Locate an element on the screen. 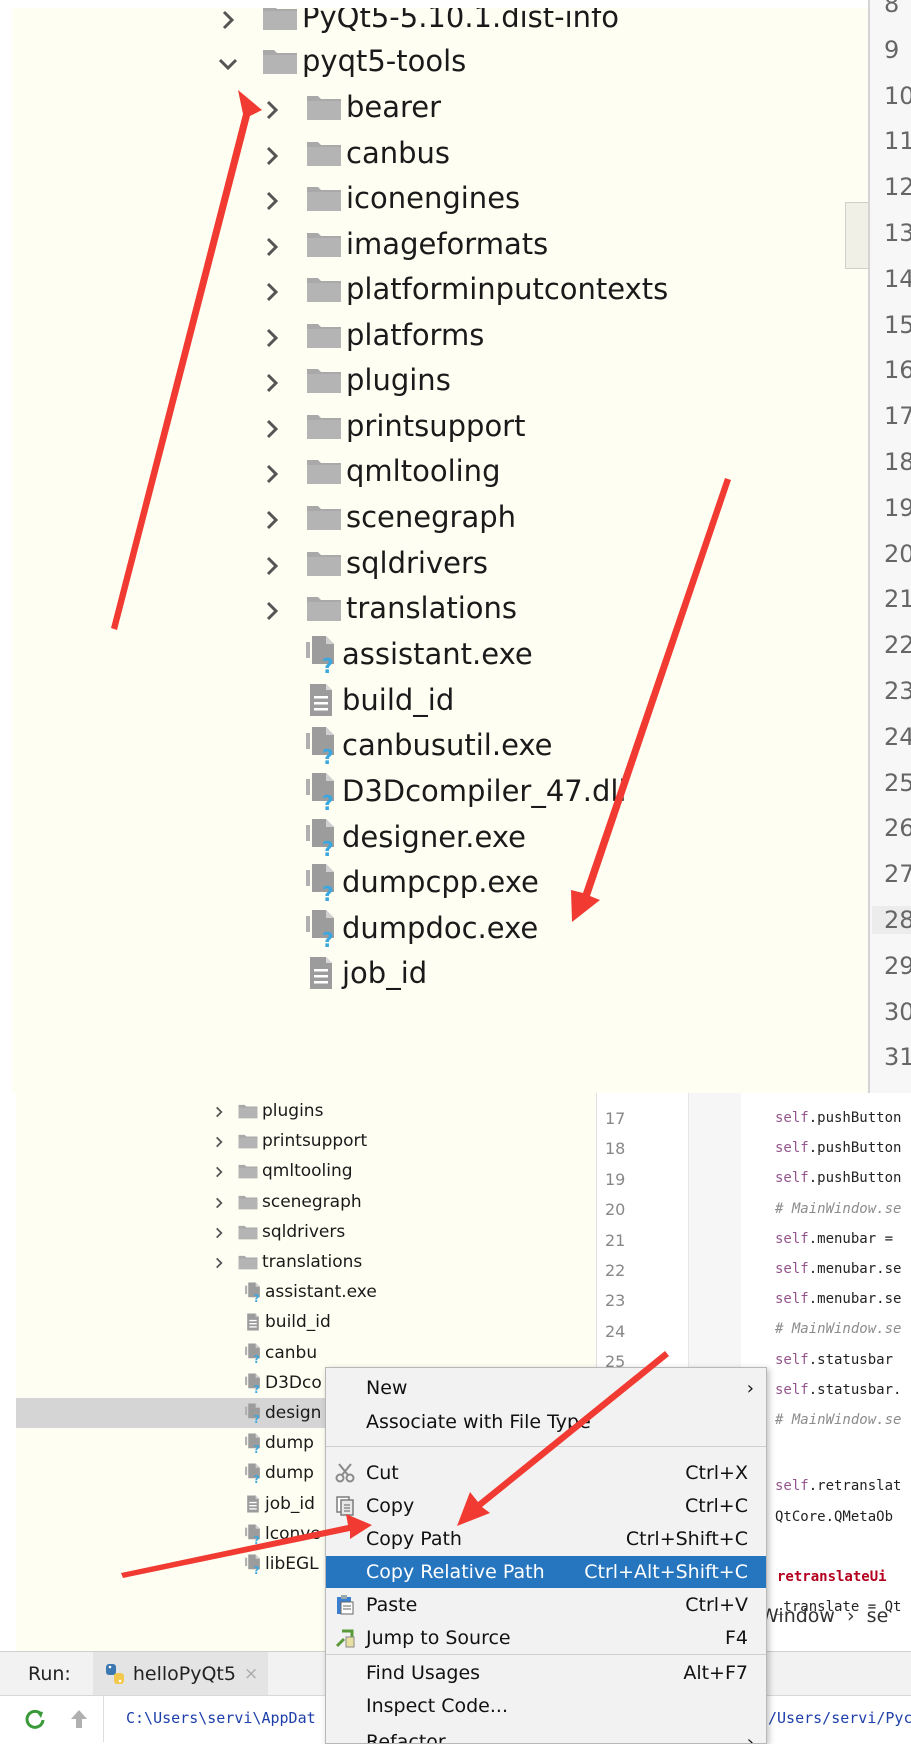 This screenshot has height=1744, width=911. menu-item-new: New› is located at coordinates (546, 1388).